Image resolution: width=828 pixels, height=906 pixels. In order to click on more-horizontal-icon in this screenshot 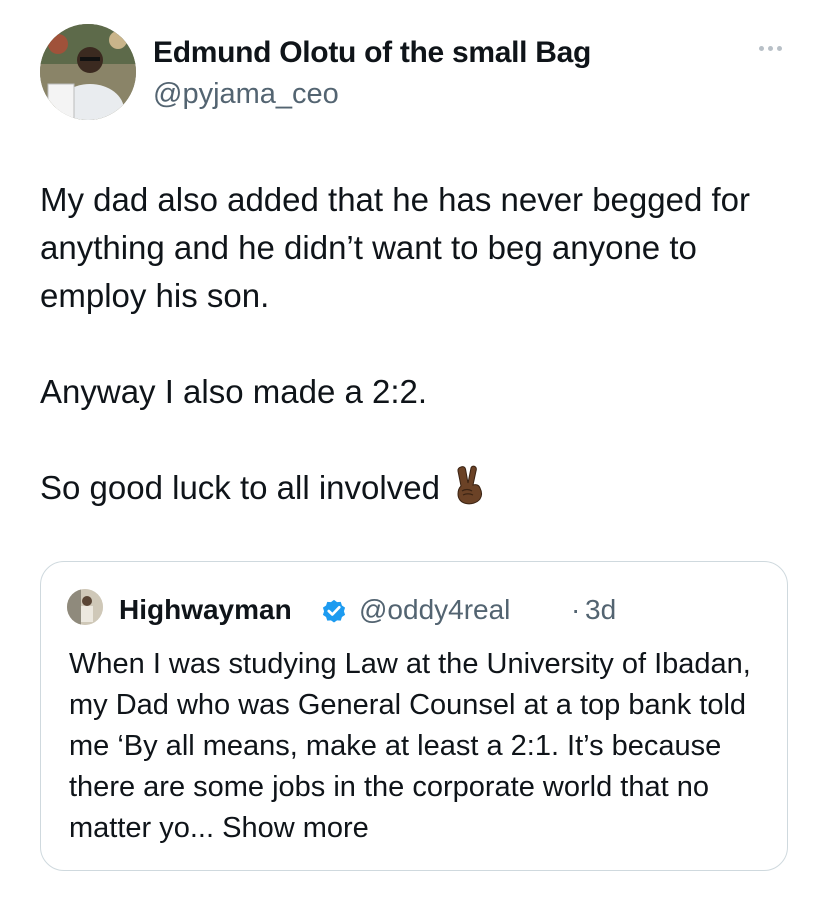, I will do `click(761, 48)`.